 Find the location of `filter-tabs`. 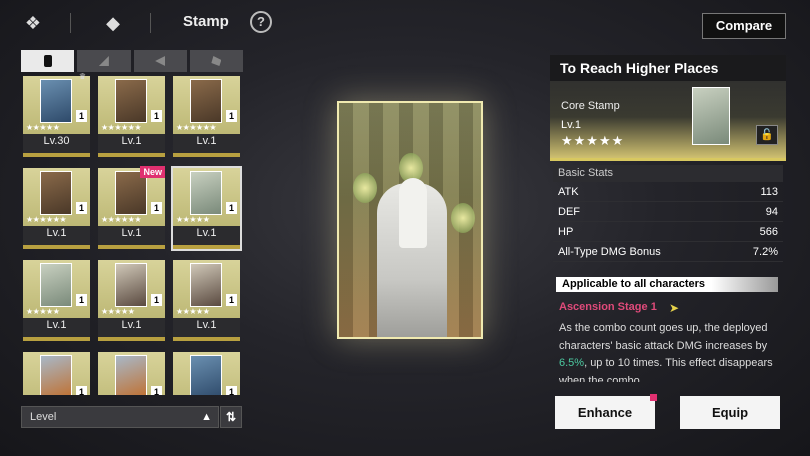

filter-tabs is located at coordinates (132, 61).